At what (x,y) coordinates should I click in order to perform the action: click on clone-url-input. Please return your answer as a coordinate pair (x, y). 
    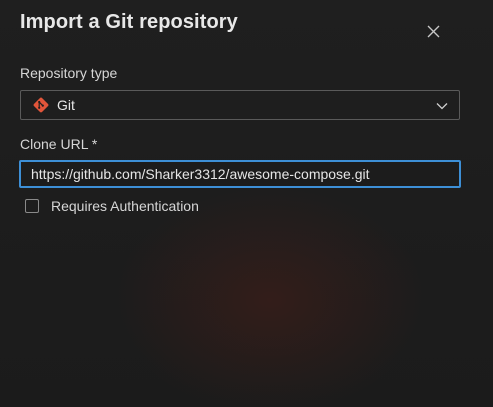
    Looking at the image, I should click on (240, 174).